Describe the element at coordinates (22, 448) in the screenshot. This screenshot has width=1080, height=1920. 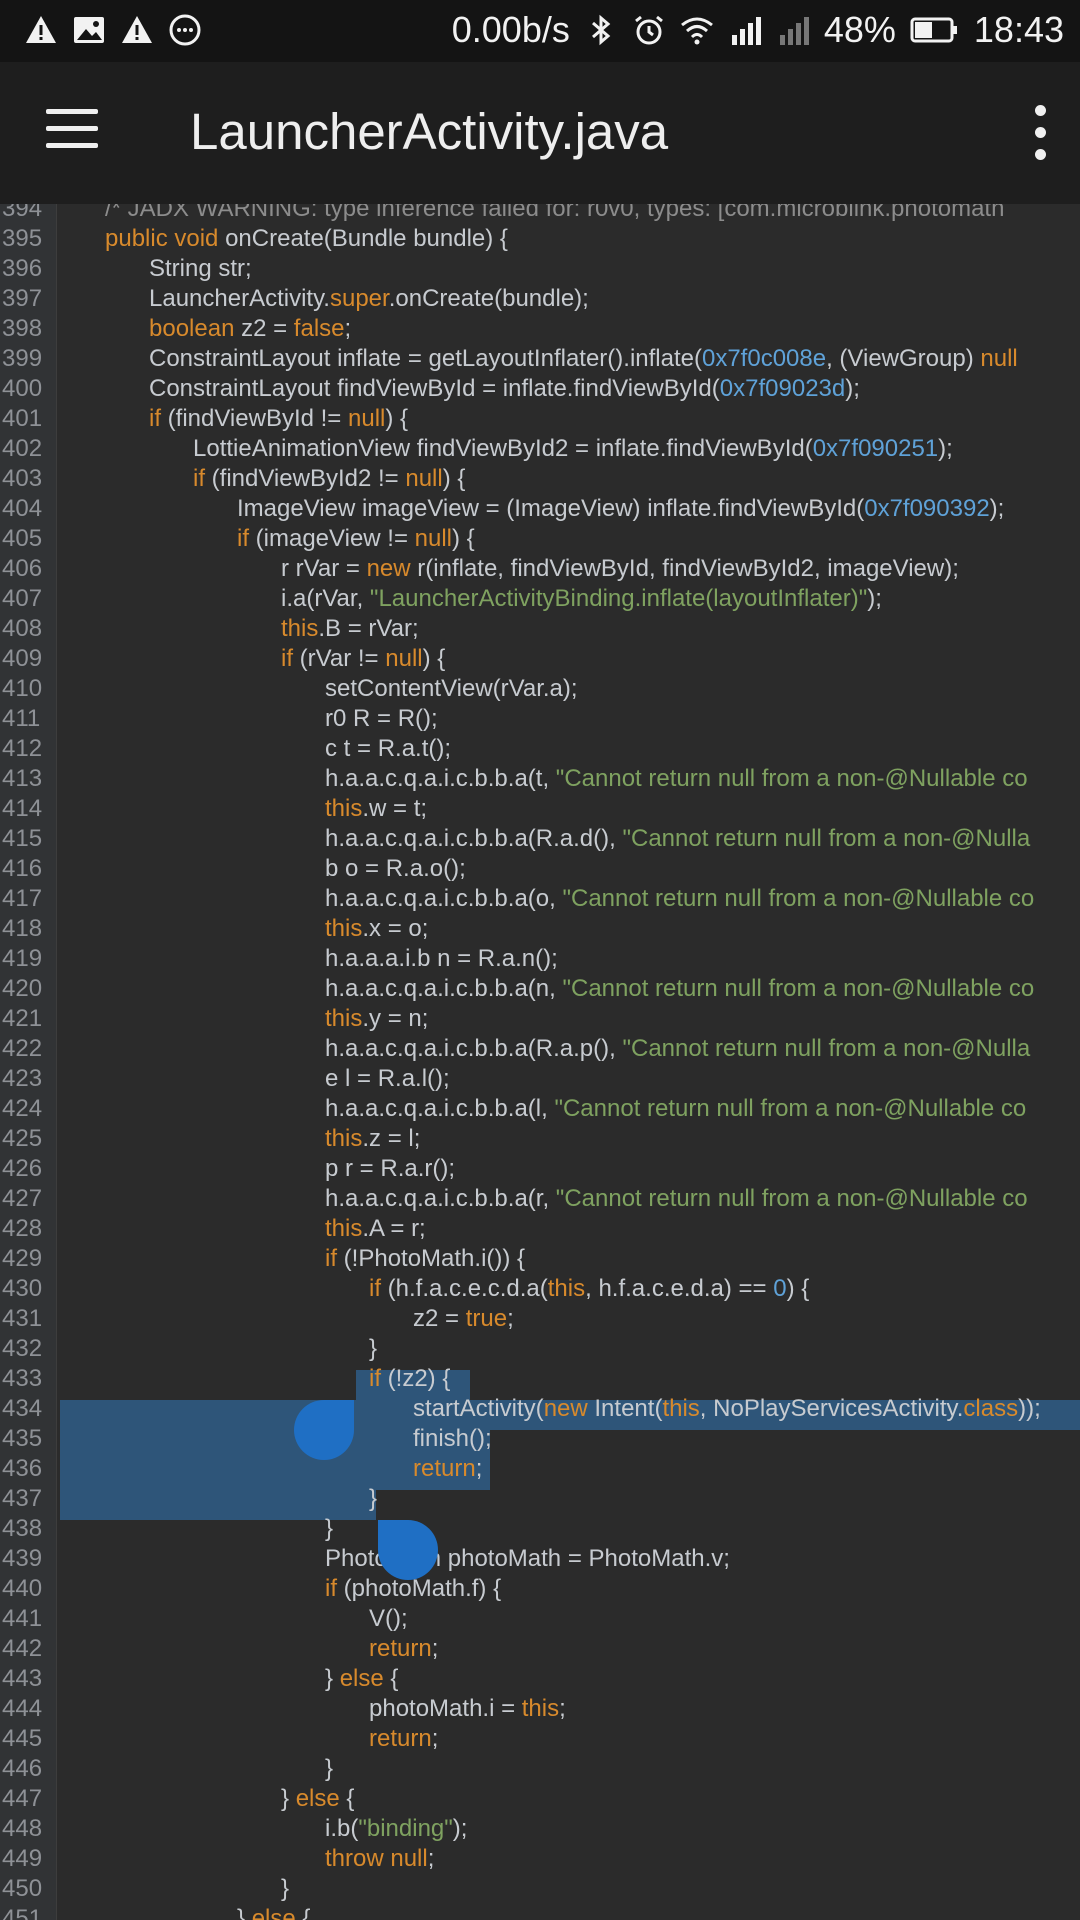
I see `line-number: 402` at that location.